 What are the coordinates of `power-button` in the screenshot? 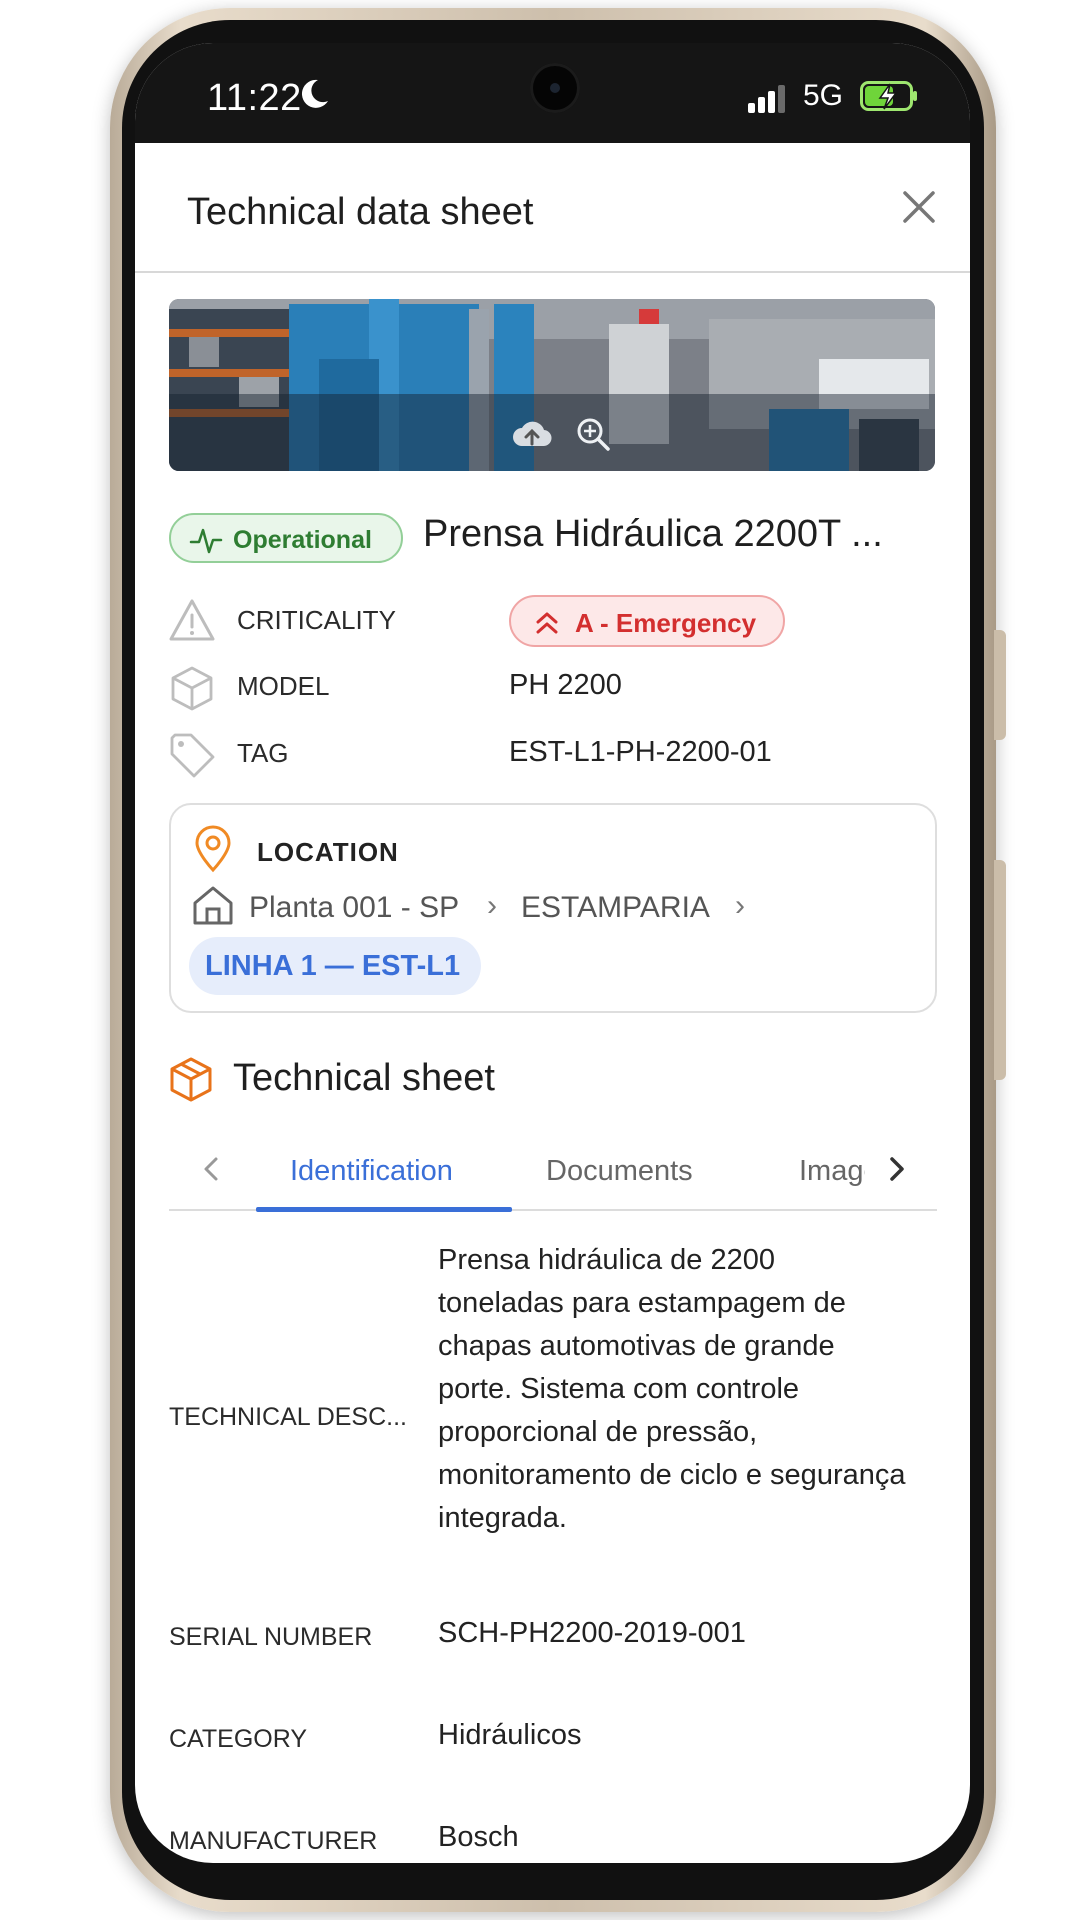 It's located at (1000, 970).